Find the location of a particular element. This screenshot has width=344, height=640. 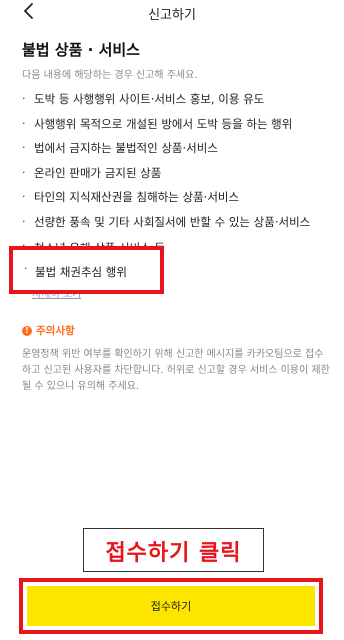

highlighted-rule-annotation: · 불법 채권추심 행위 is located at coordinates (86, 270).